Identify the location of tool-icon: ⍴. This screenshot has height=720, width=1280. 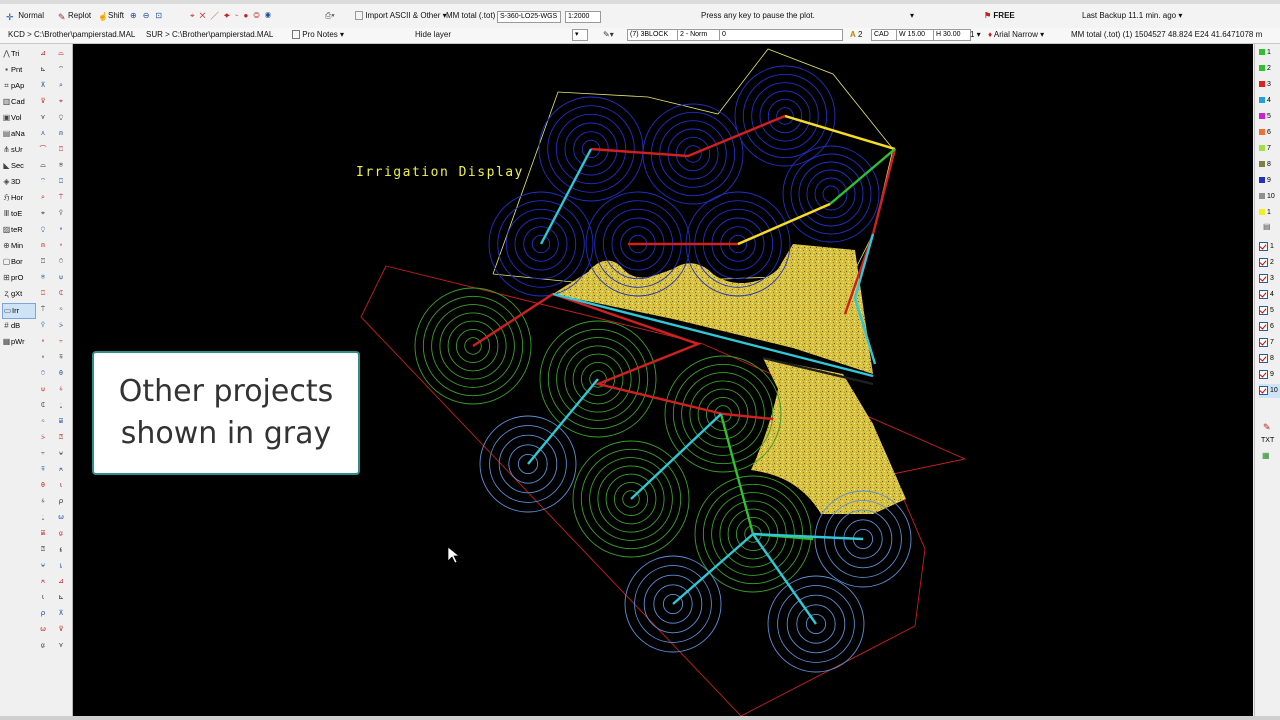
(61, 502).